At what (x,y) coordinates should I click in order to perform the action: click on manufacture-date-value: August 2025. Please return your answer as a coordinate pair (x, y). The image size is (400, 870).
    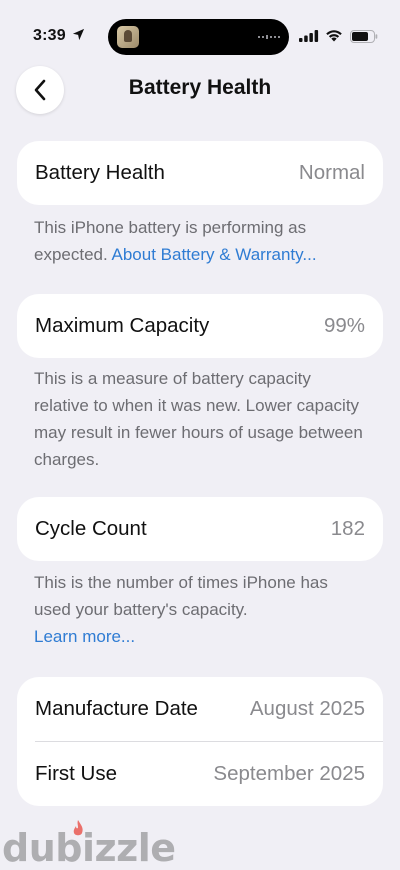
    Looking at the image, I should click on (307, 708).